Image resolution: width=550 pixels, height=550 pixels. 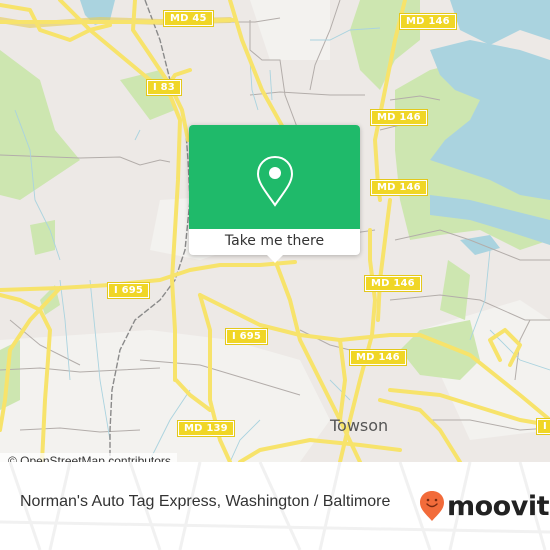 I want to click on road-label-i695-b: I 695, so click(x=246, y=336).